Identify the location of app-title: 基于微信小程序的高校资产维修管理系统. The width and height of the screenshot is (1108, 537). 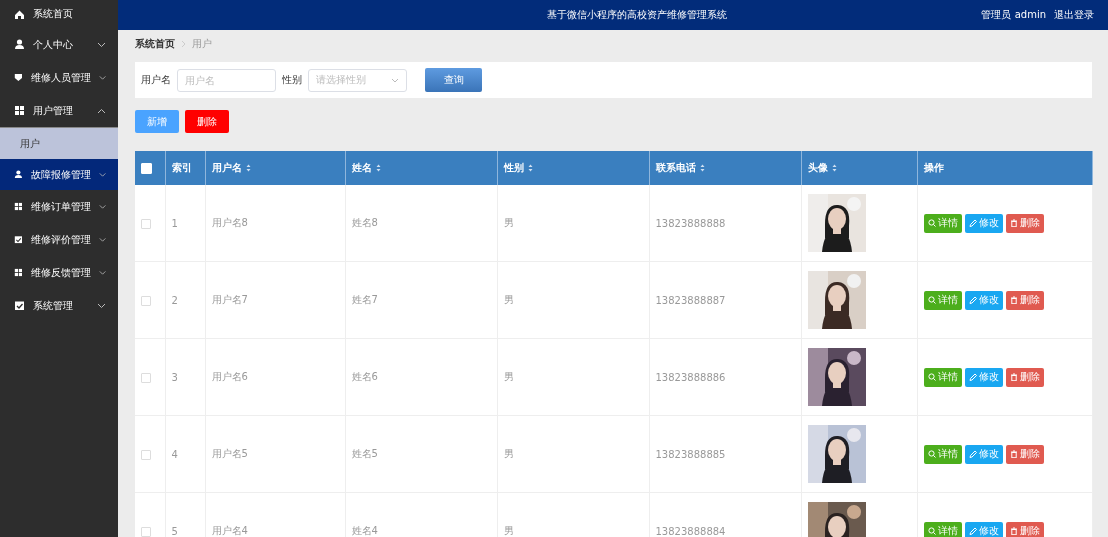
(636, 15).